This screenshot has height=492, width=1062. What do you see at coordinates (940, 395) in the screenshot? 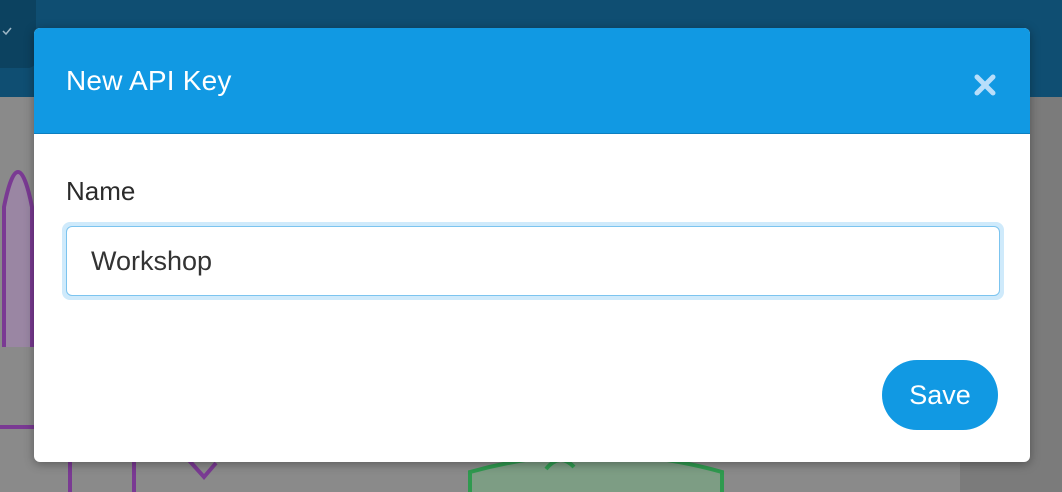
I see `save-button: Save` at bounding box center [940, 395].